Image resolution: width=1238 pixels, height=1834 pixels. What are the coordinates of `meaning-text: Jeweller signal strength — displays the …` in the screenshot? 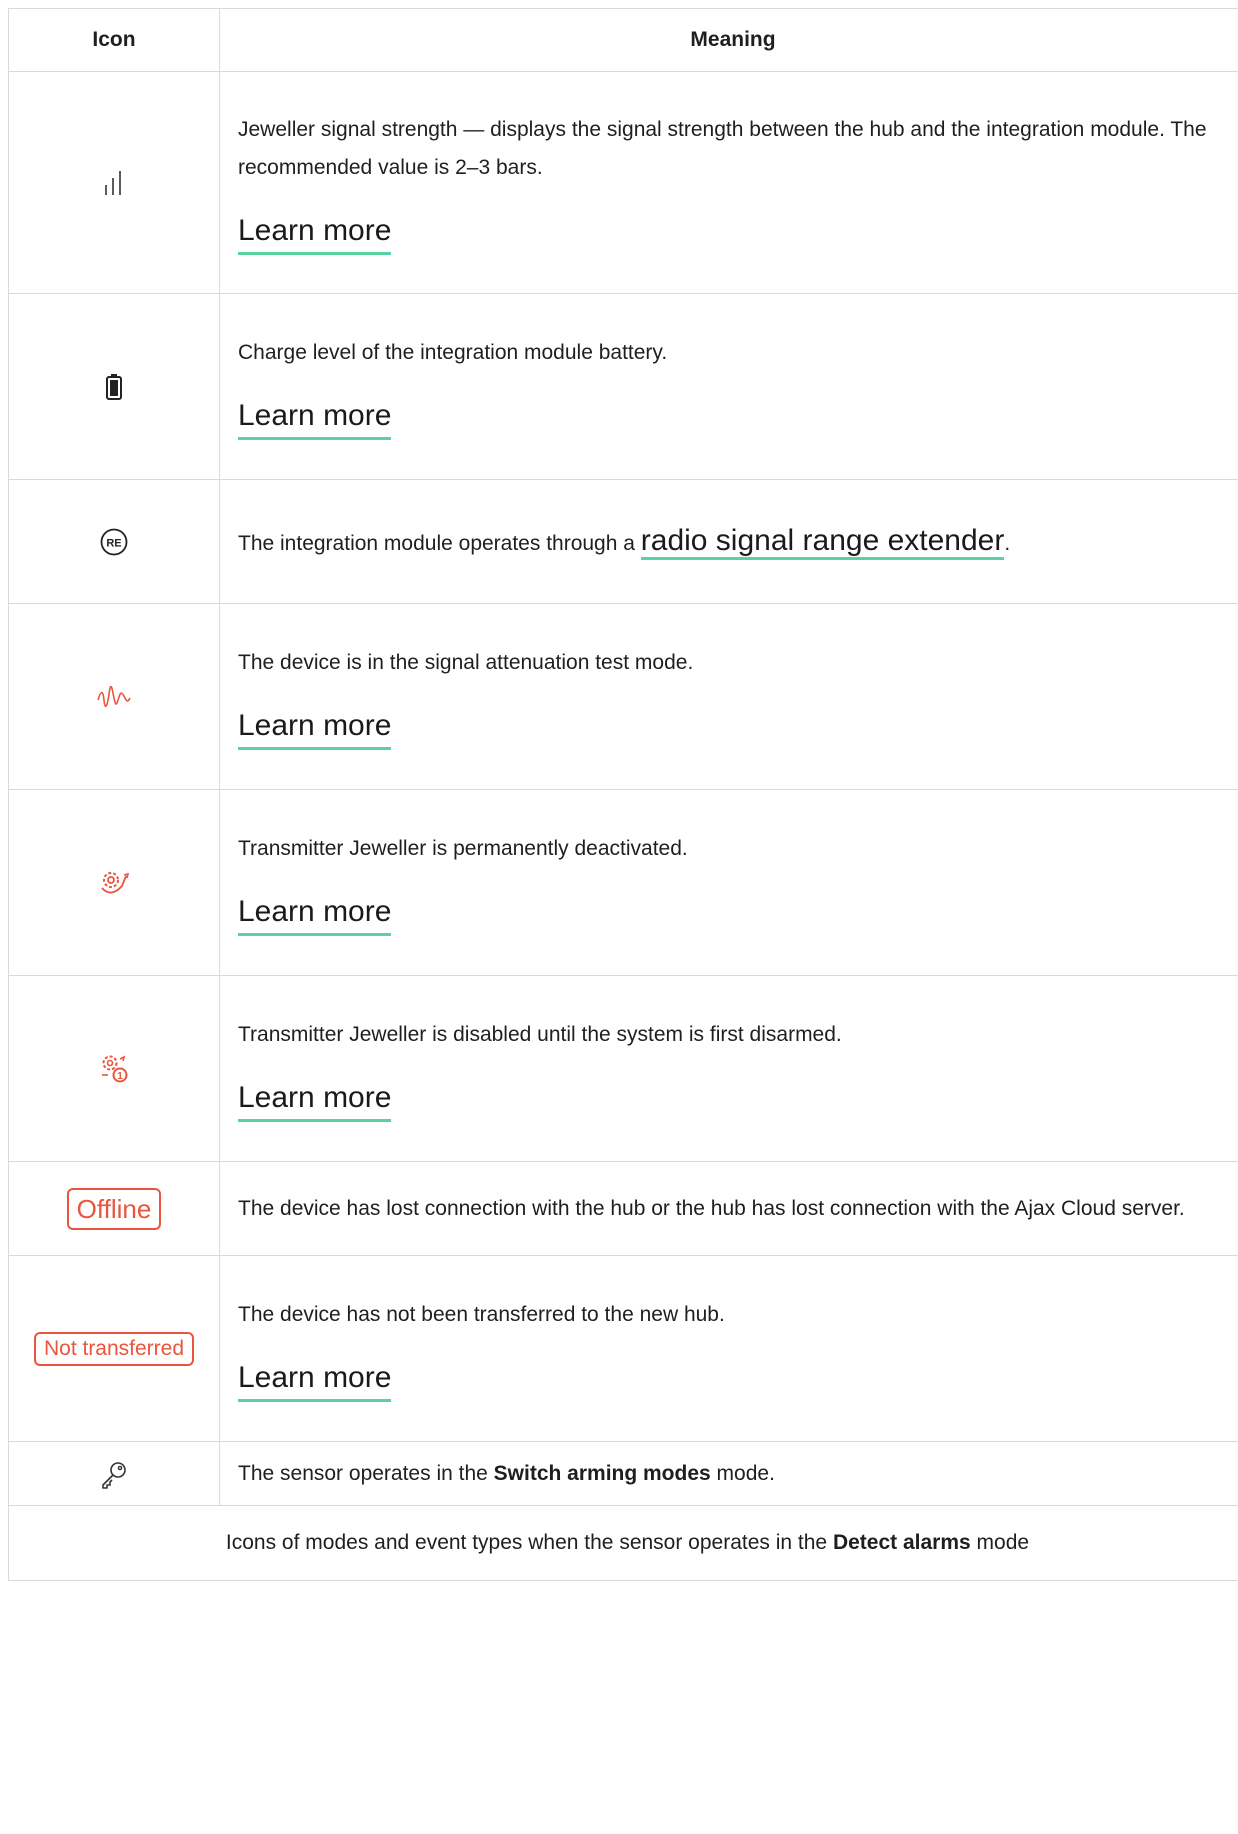 It's located at (722, 148).